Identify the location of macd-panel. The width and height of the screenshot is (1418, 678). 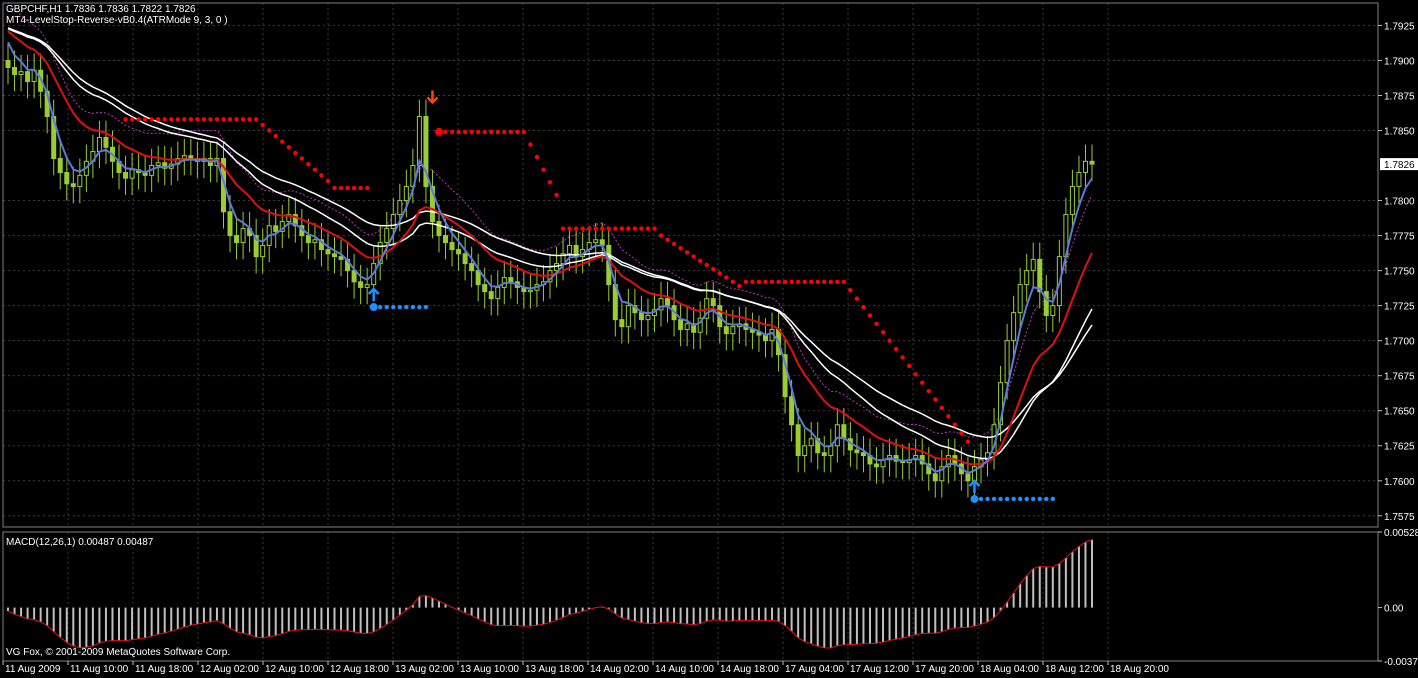
(550, 594).